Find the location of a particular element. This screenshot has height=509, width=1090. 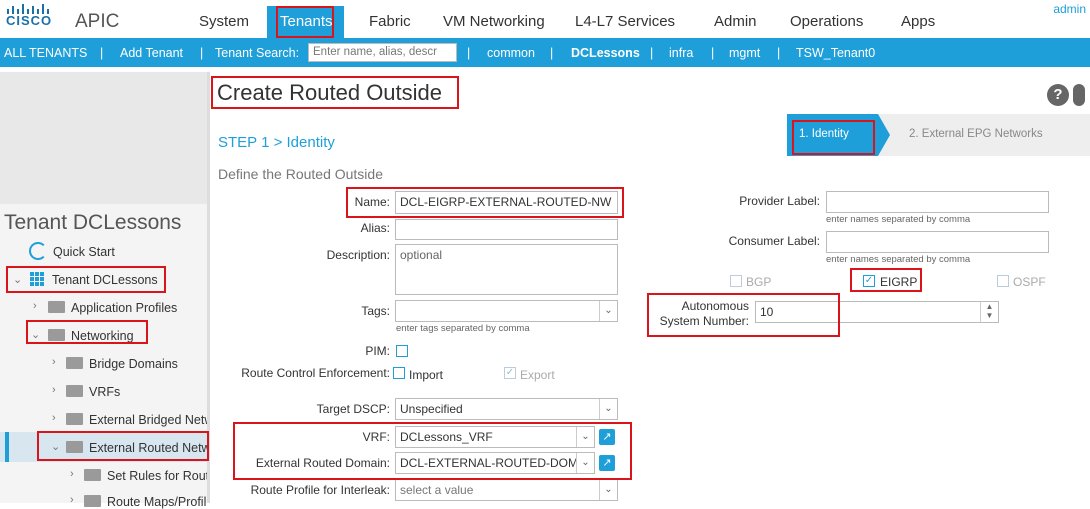

add-tenant-link: Add Tenant is located at coordinates (151, 53).